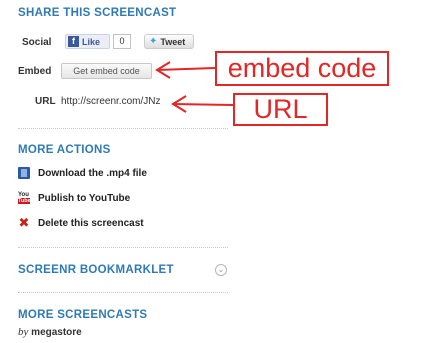  What do you see at coordinates (302, 68) in the screenshot?
I see `embed-code-callout: embed code` at bounding box center [302, 68].